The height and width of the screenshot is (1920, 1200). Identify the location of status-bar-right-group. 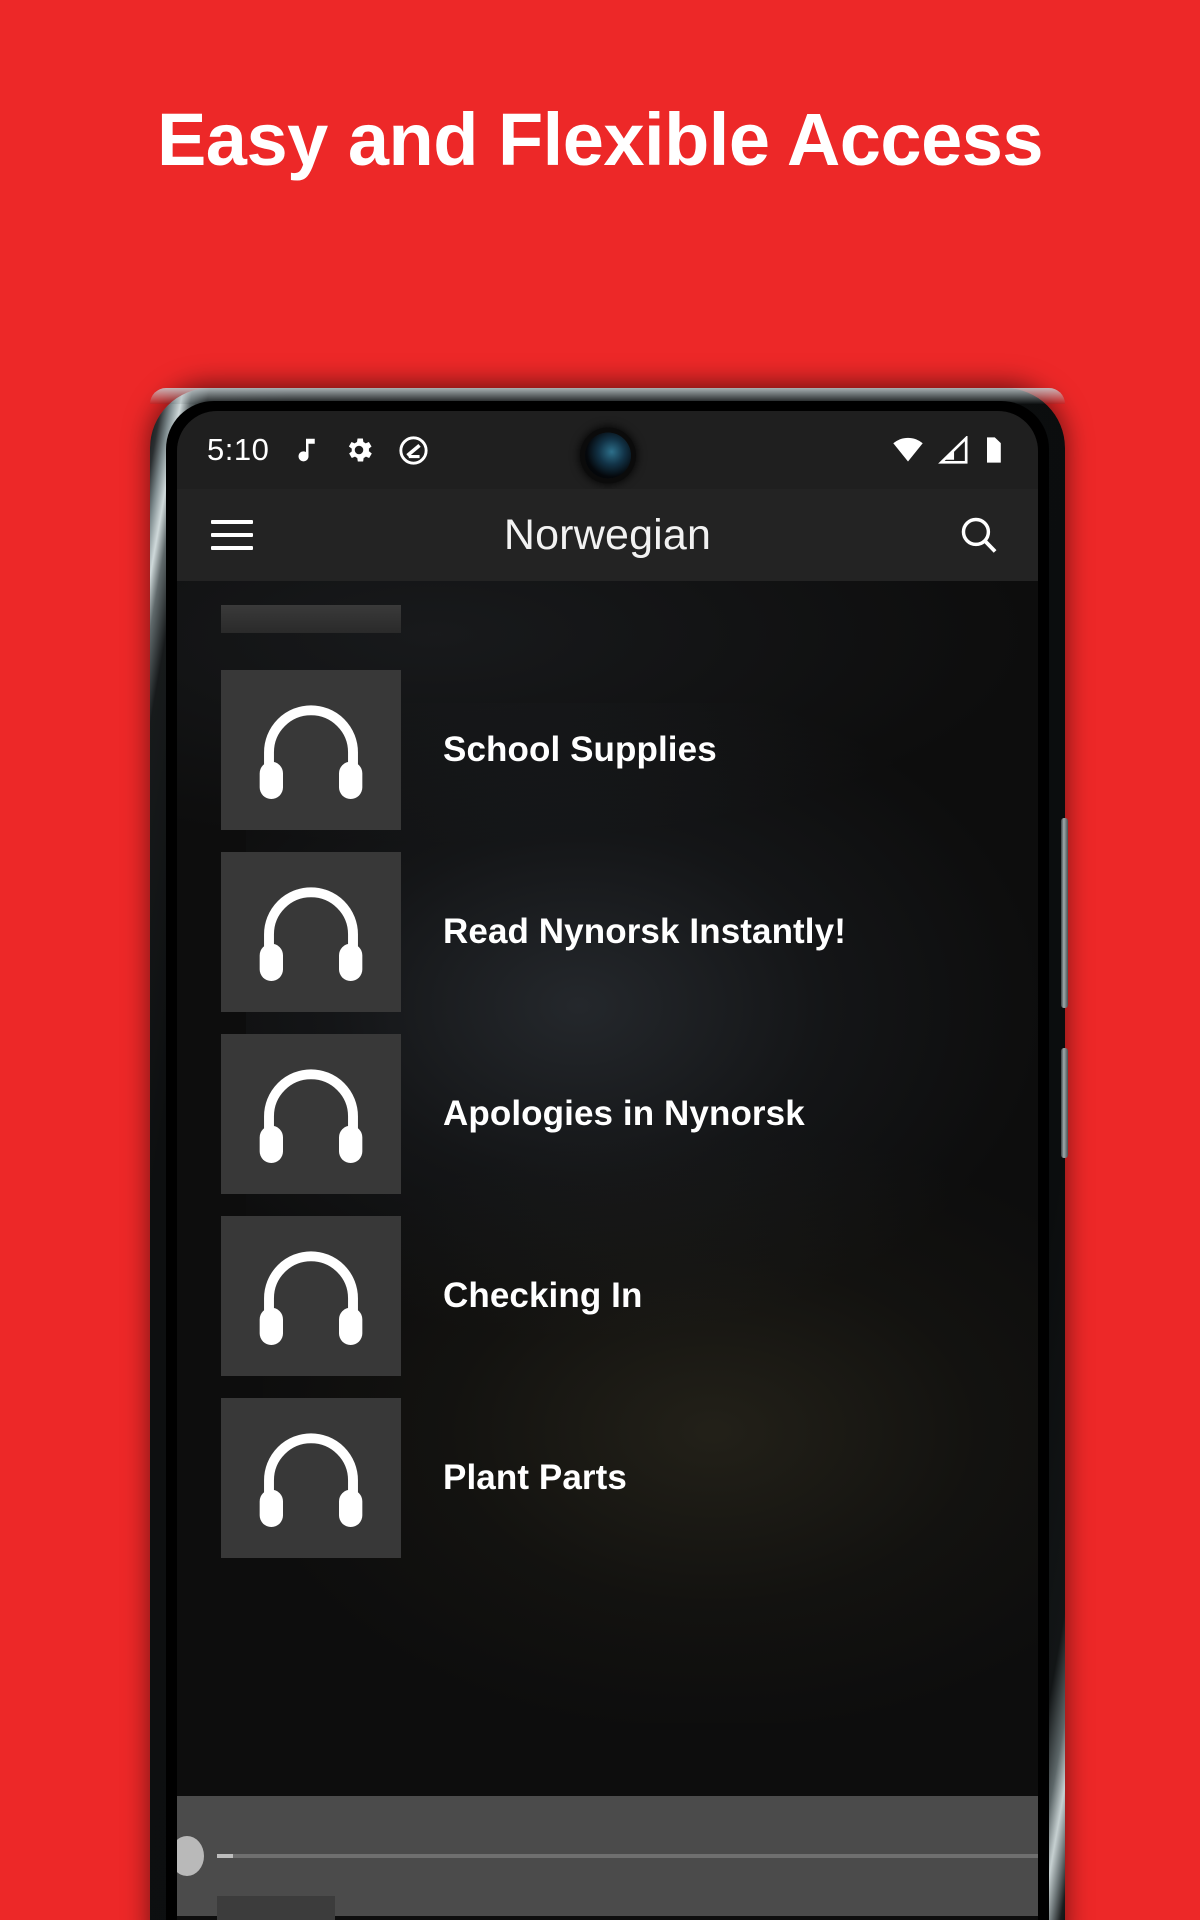
(947, 450).